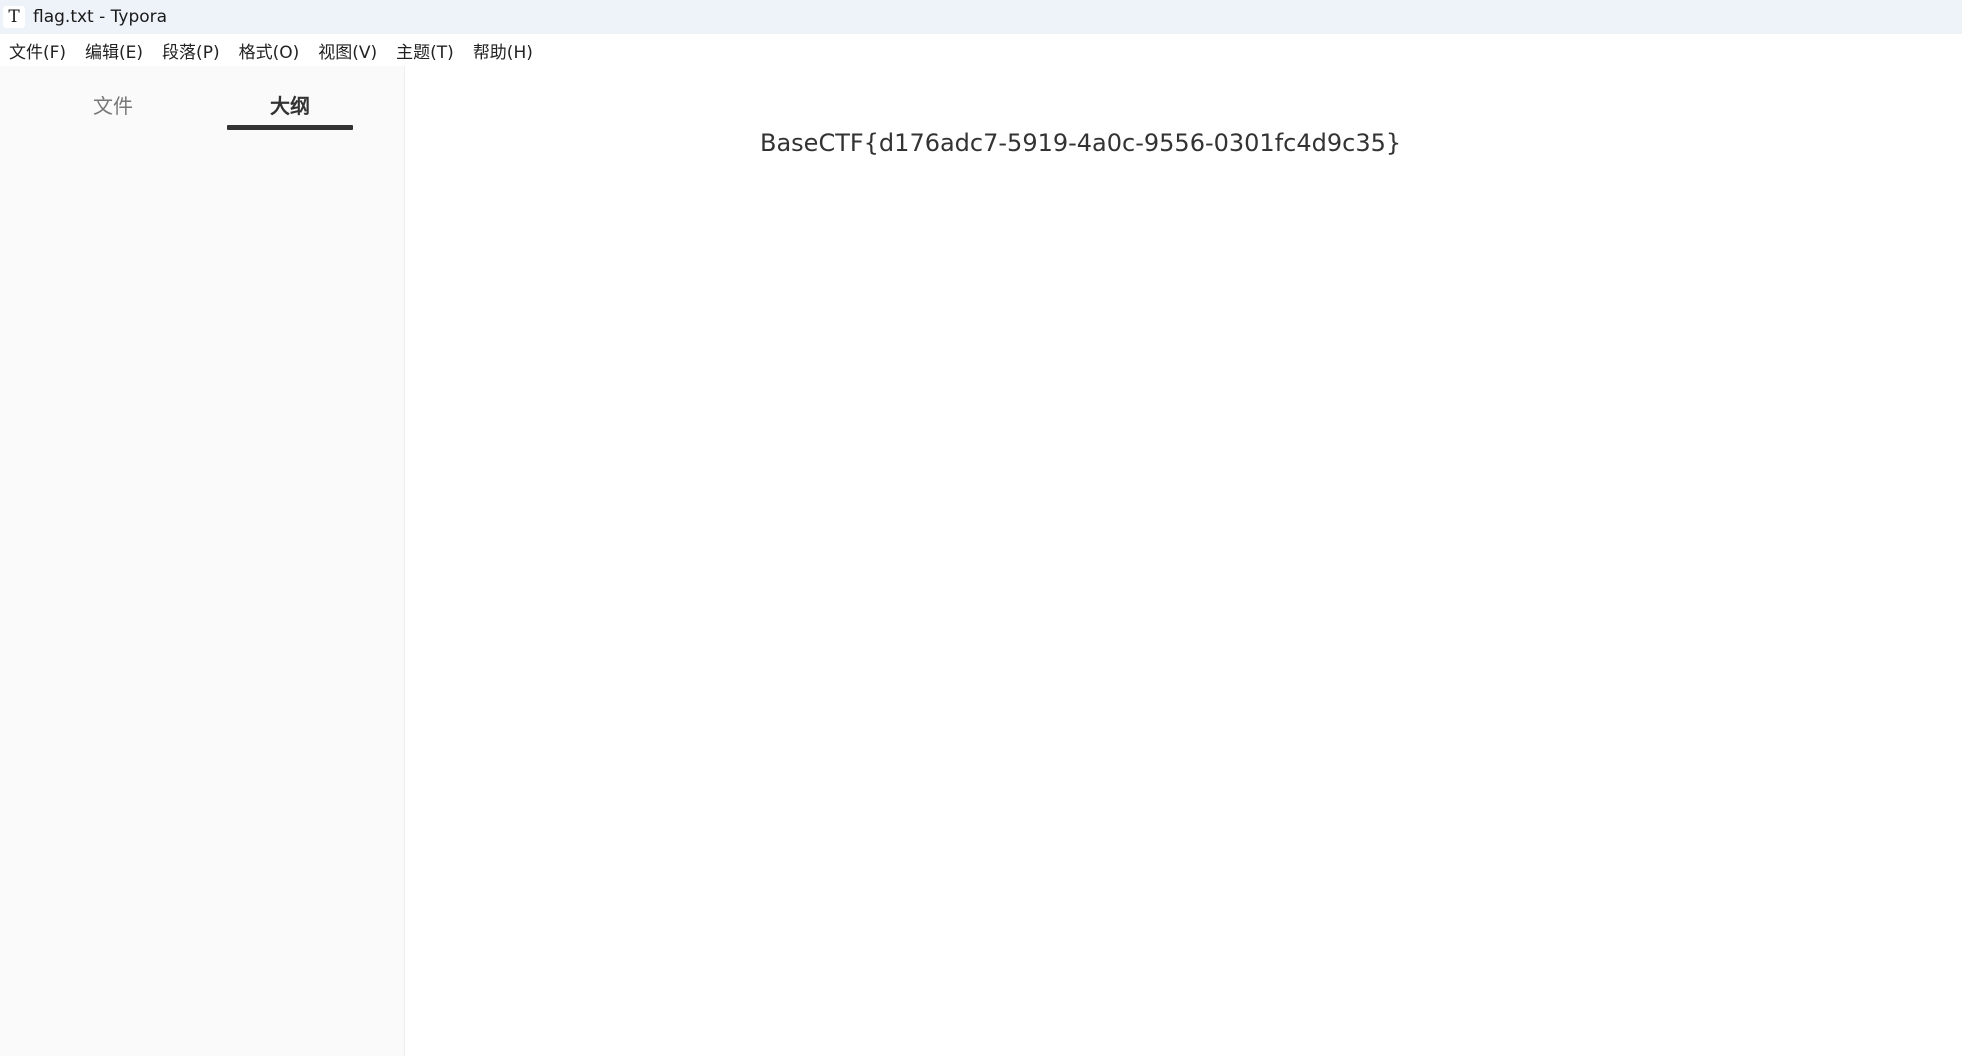 This screenshot has width=1962, height=1056. What do you see at coordinates (113, 106) in the screenshot?
I see `tab-files: 文件` at bounding box center [113, 106].